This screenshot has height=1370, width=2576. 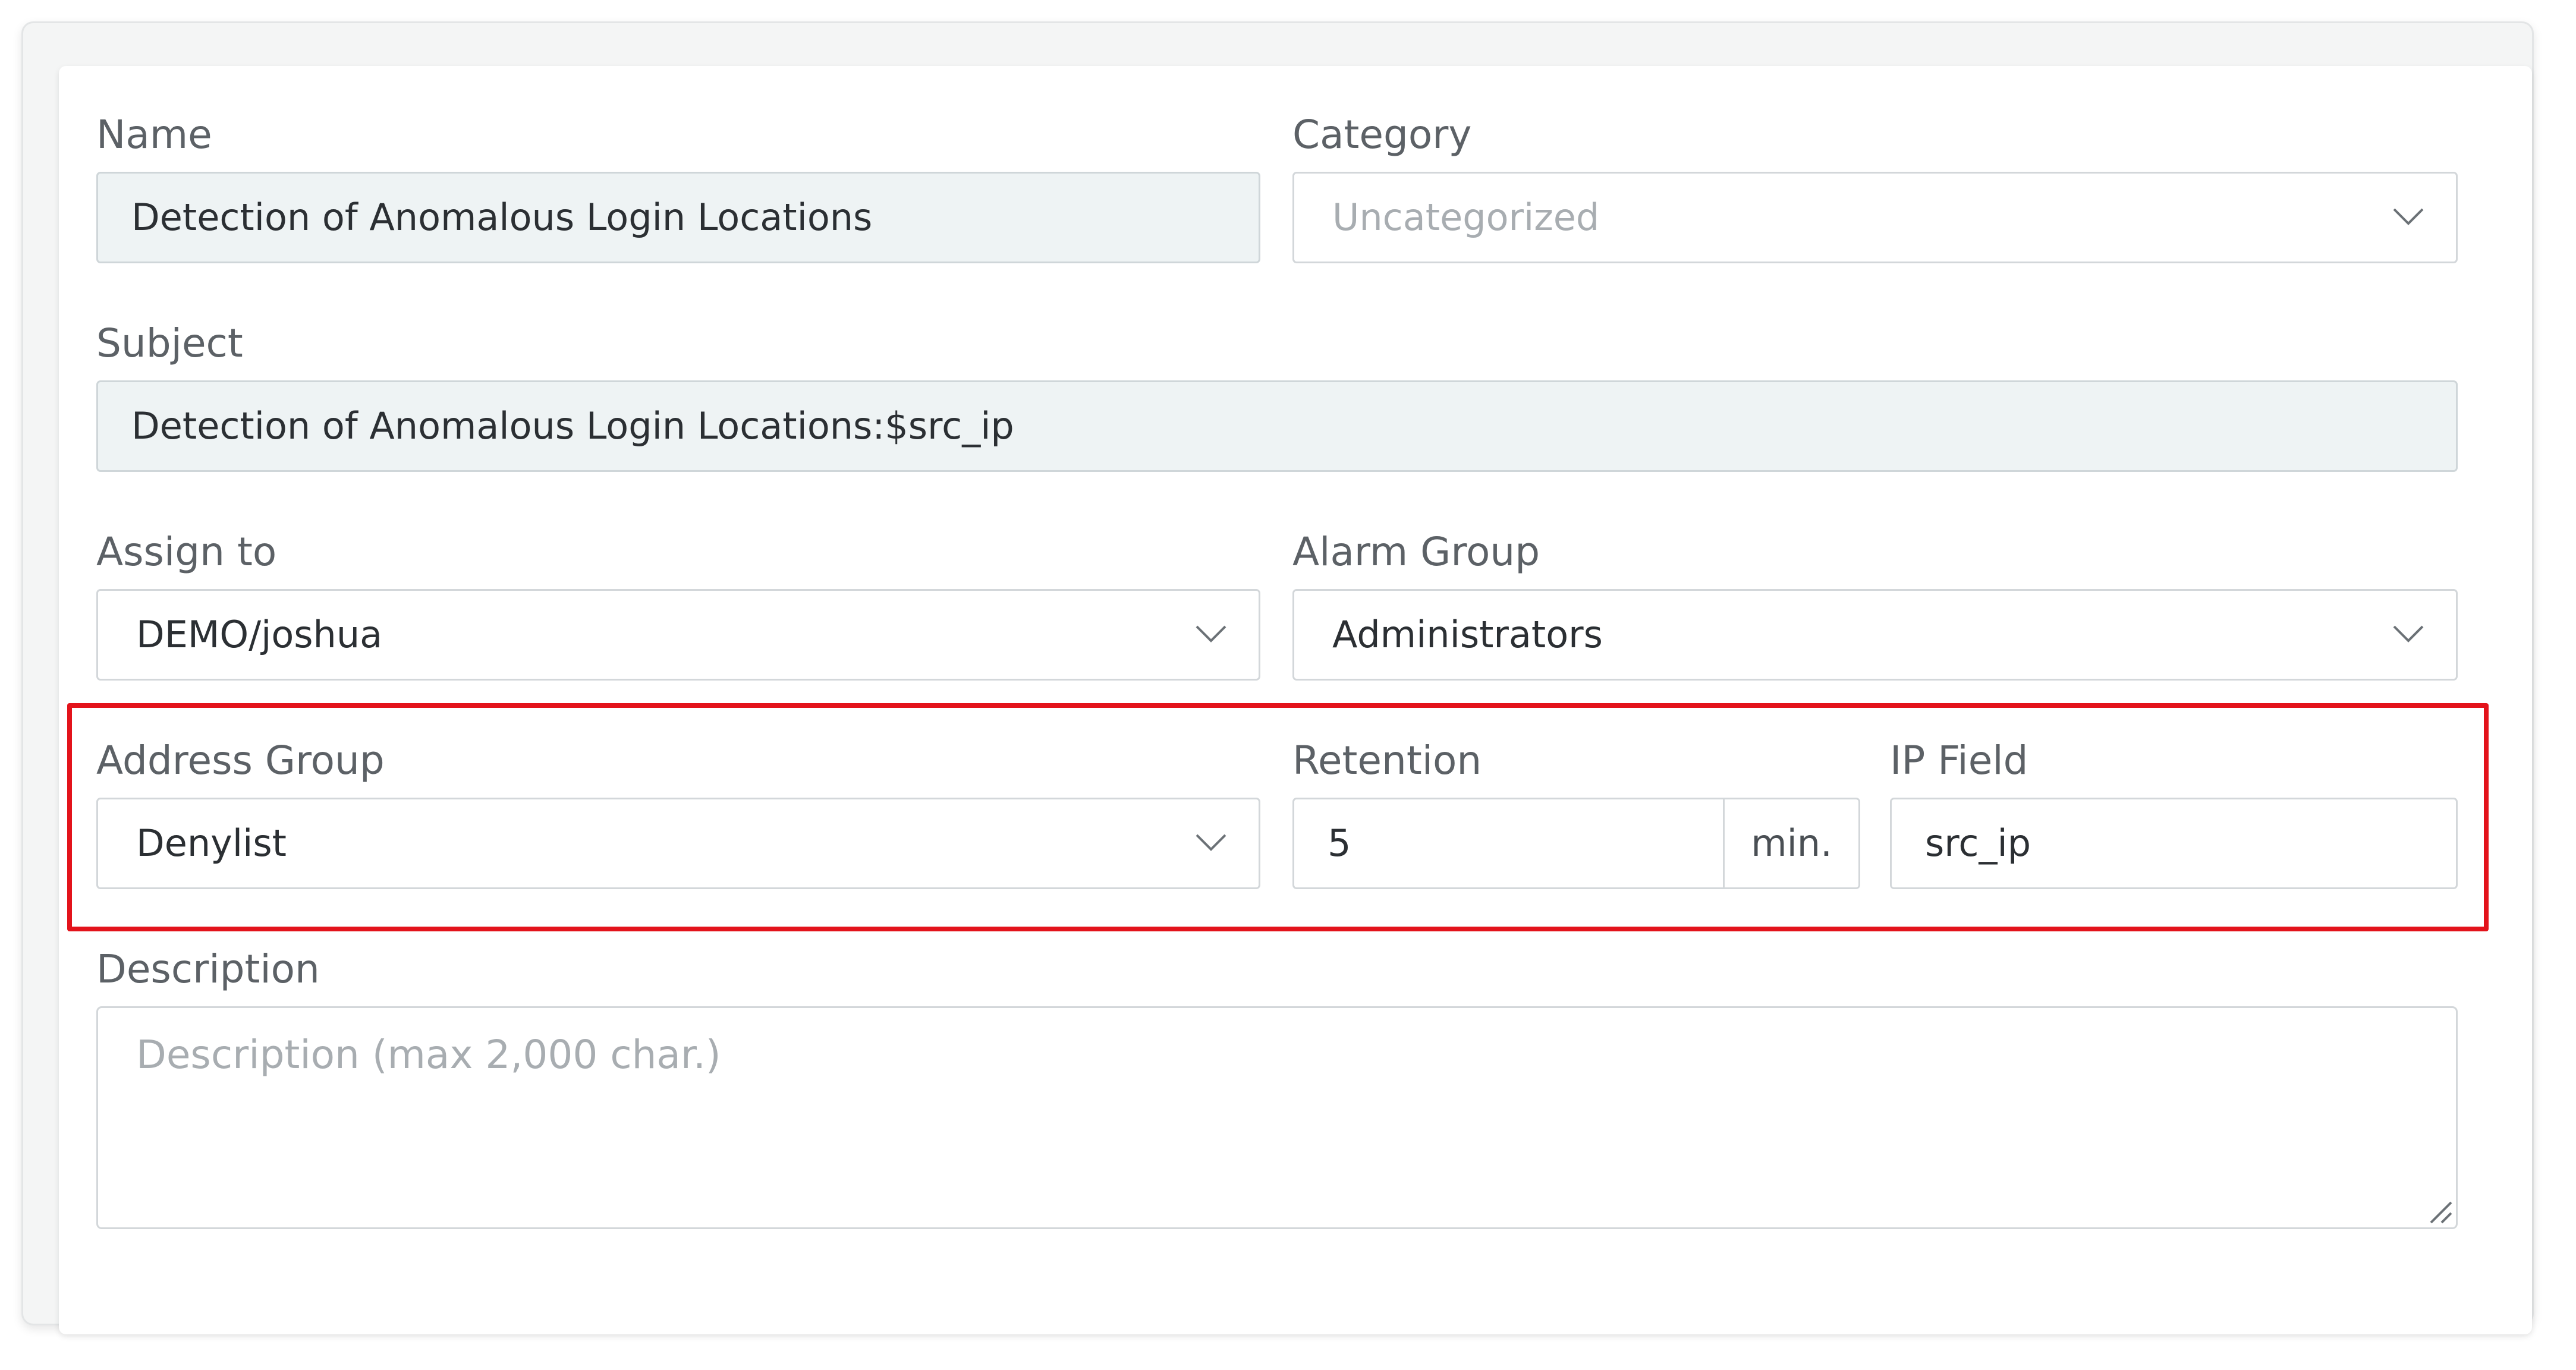 I want to click on assign-to-select: DEMO/joshua, so click(x=678, y=635).